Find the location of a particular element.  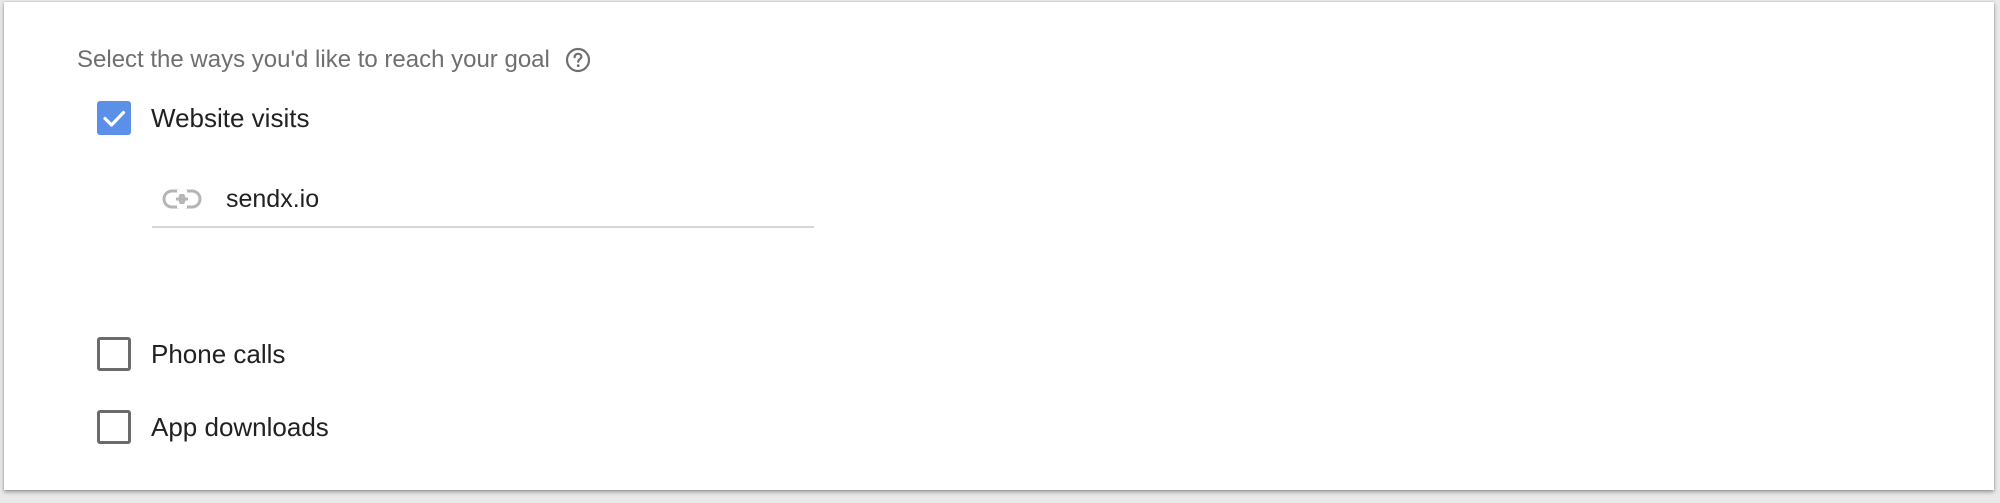

website-visits-label: Website visits is located at coordinates (230, 117).